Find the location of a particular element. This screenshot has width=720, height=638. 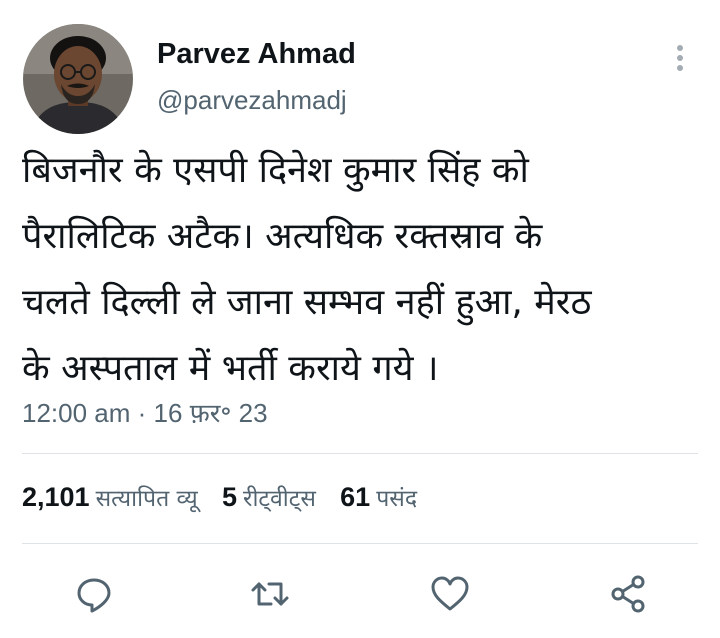

heart-icon is located at coordinates (450, 593).